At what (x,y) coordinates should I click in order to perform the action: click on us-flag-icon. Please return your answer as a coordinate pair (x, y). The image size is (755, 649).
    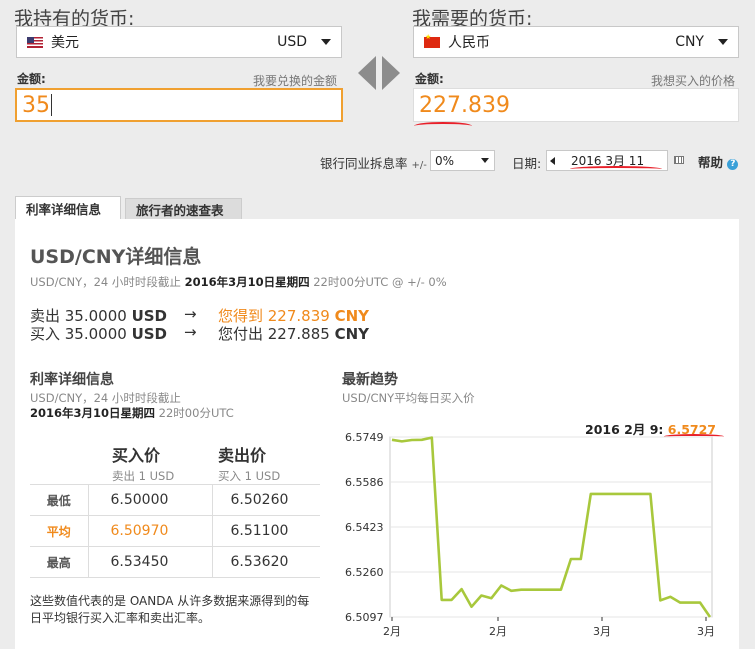
    Looking at the image, I should click on (35, 42).